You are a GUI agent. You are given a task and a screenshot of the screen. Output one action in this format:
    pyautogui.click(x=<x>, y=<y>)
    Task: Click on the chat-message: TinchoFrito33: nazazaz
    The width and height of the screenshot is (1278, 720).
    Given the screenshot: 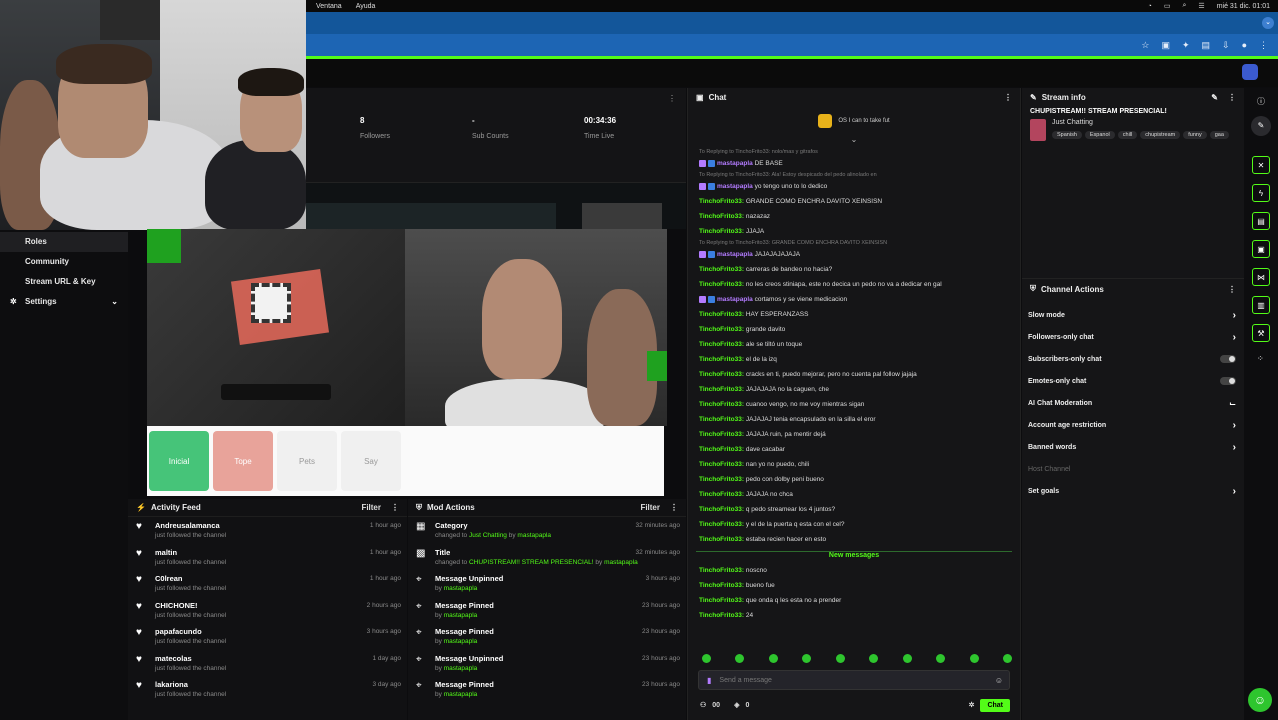 What is the action you would take?
    pyautogui.click(x=854, y=216)
    